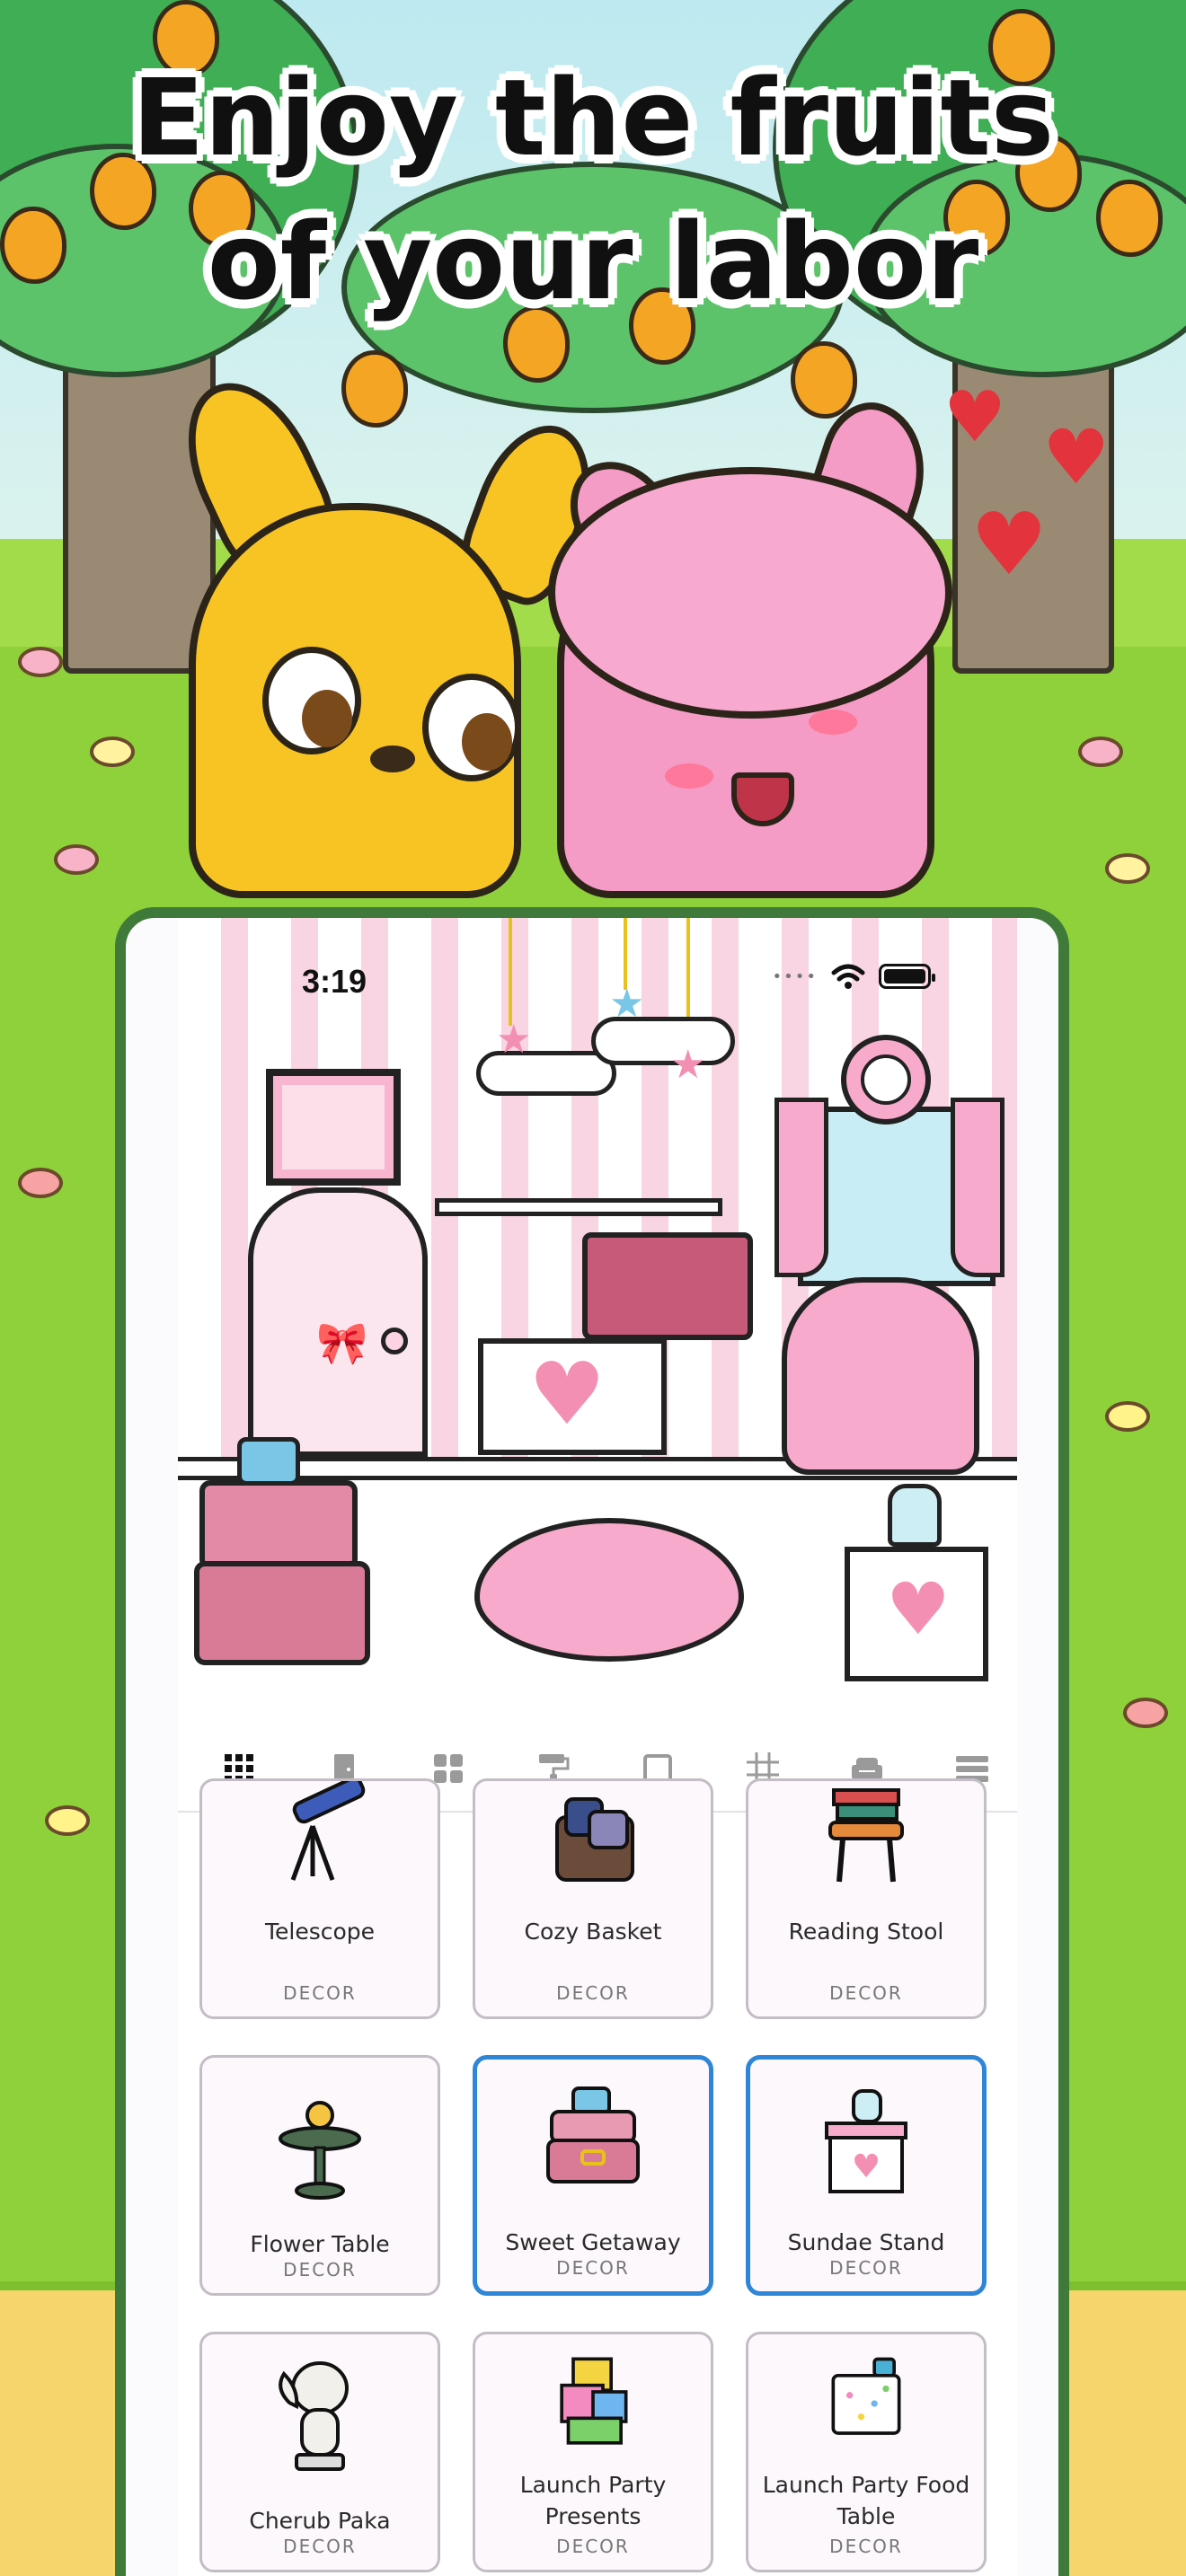 The height and width of the screenshot is (2576, 1186). I want to click on wall-clock, so click(886, 1080).